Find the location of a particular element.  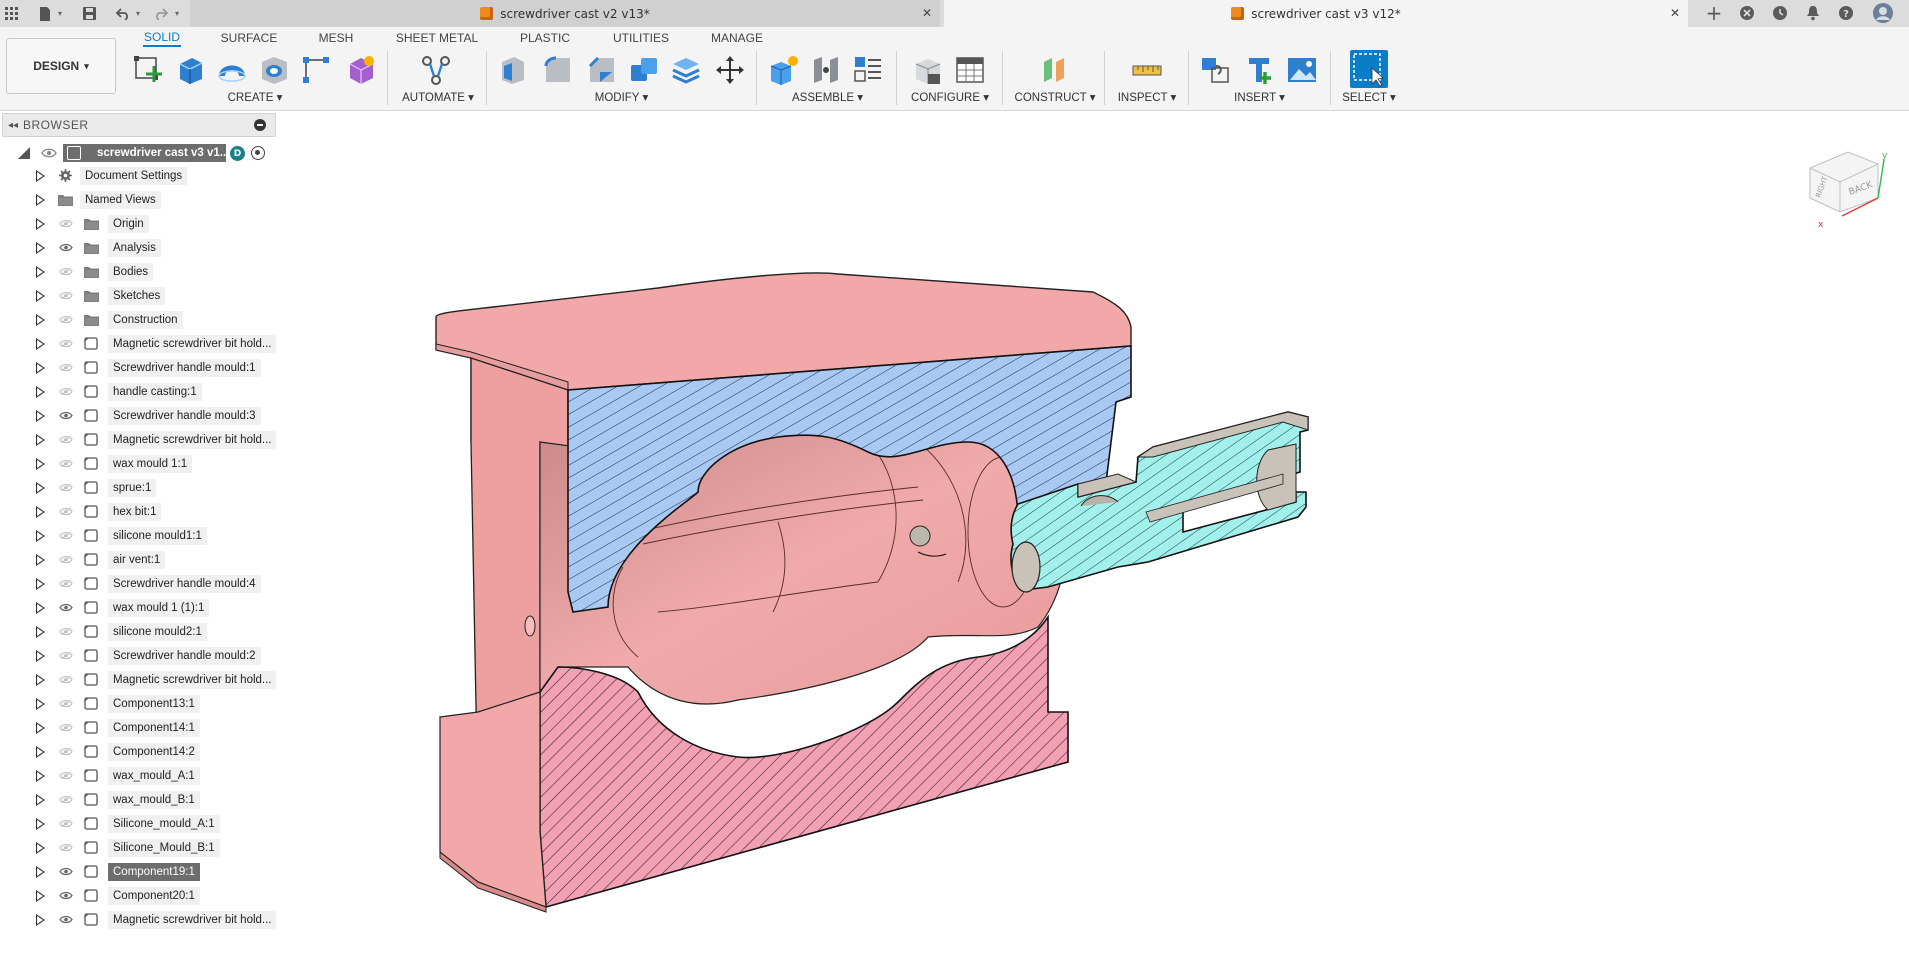

tab-solid: SOLID is located at coordinates (162, 38).